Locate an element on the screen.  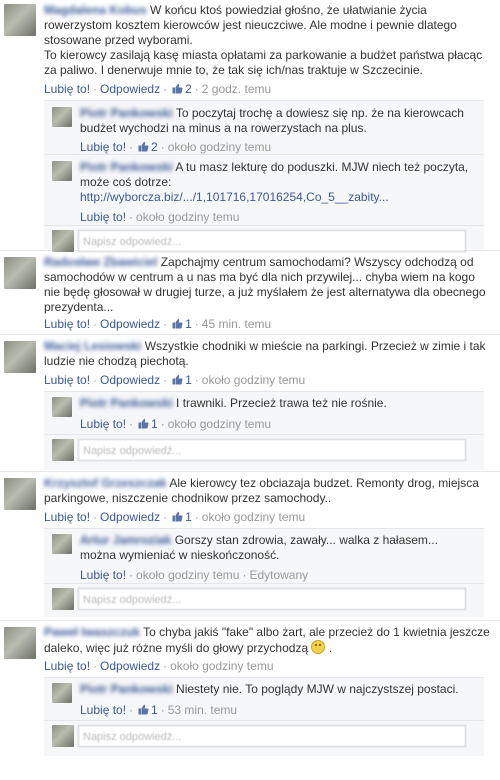
smiley-icon is located at coordinates (318, 647).